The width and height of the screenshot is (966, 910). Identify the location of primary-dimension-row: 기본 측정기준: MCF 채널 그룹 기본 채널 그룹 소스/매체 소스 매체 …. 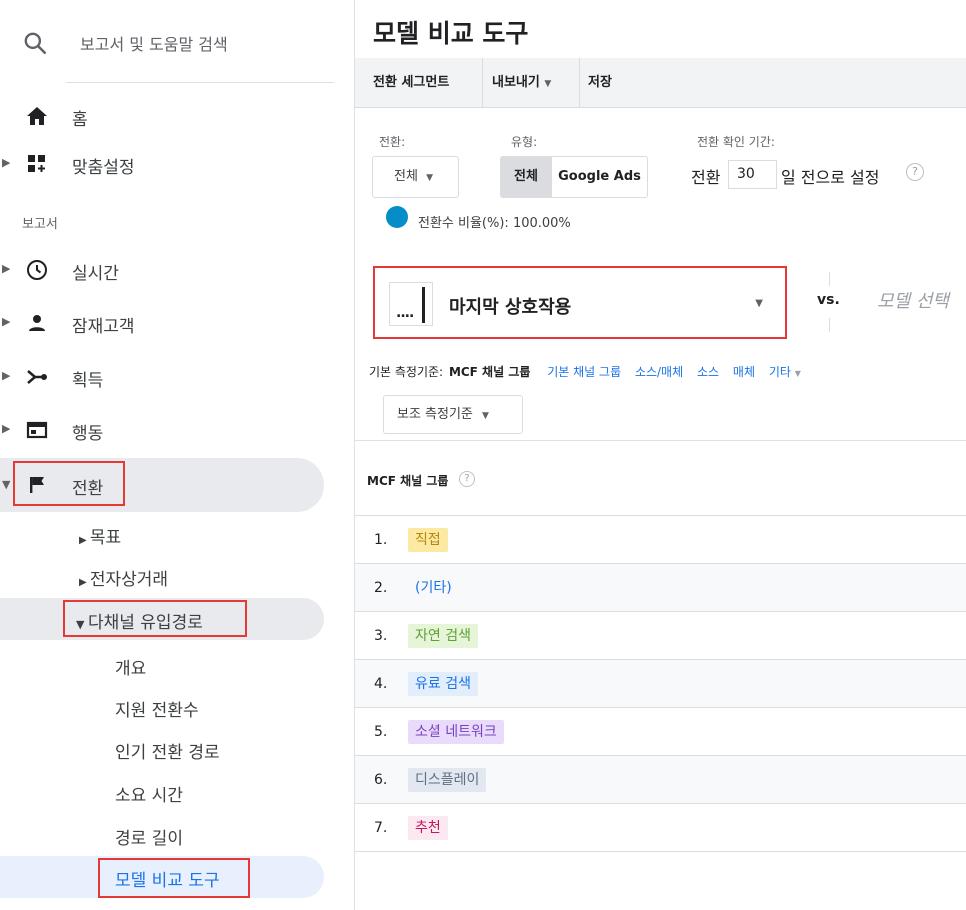
(585, 371).